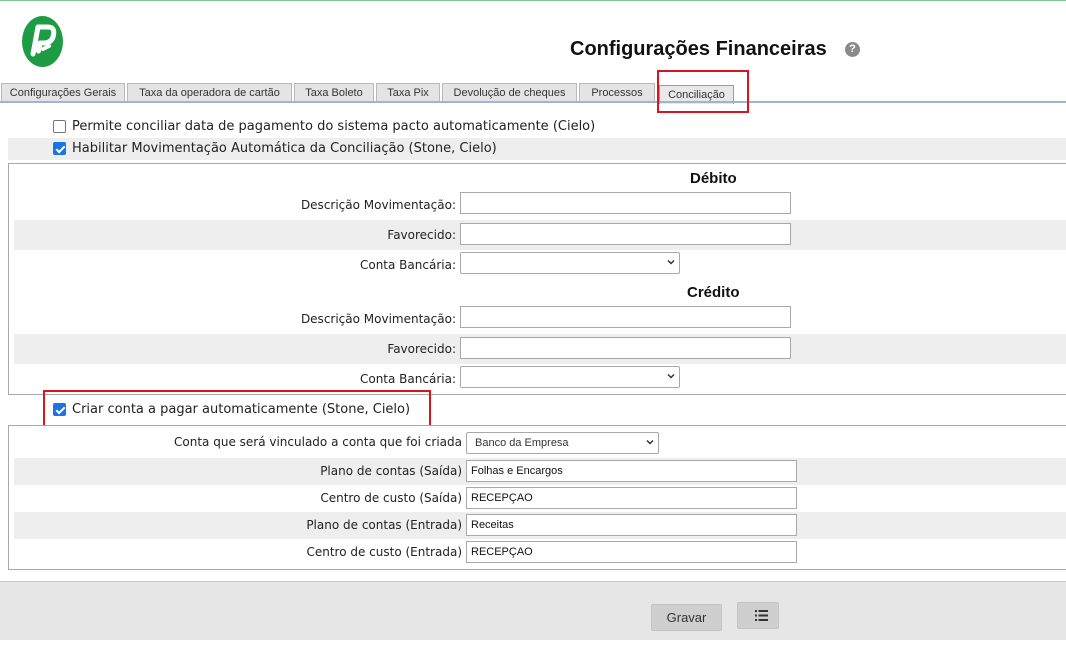 The image size is (1066, 645). Describe the element at coordinates (533, 0) in the screenshot. I see `top-accent-line` at that location.